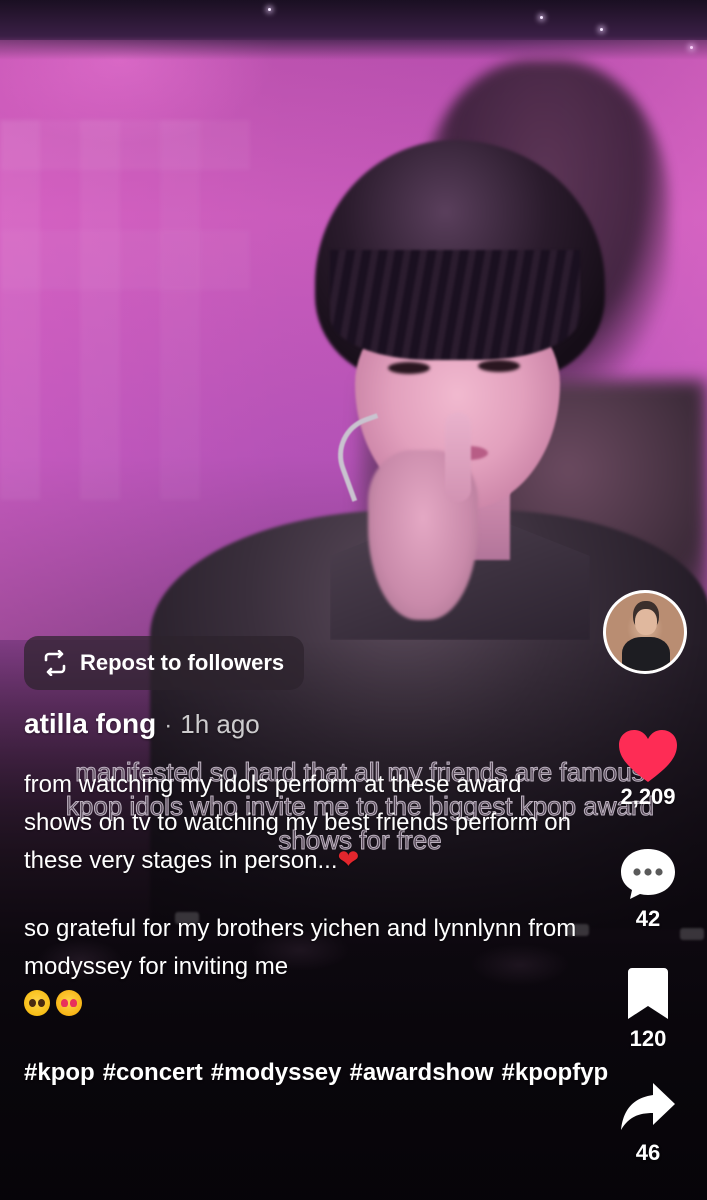  What do you see at coordinates (220, 724) in the screenshot?
I see `post-time: 1h ago` at bounding box center [220, 724].